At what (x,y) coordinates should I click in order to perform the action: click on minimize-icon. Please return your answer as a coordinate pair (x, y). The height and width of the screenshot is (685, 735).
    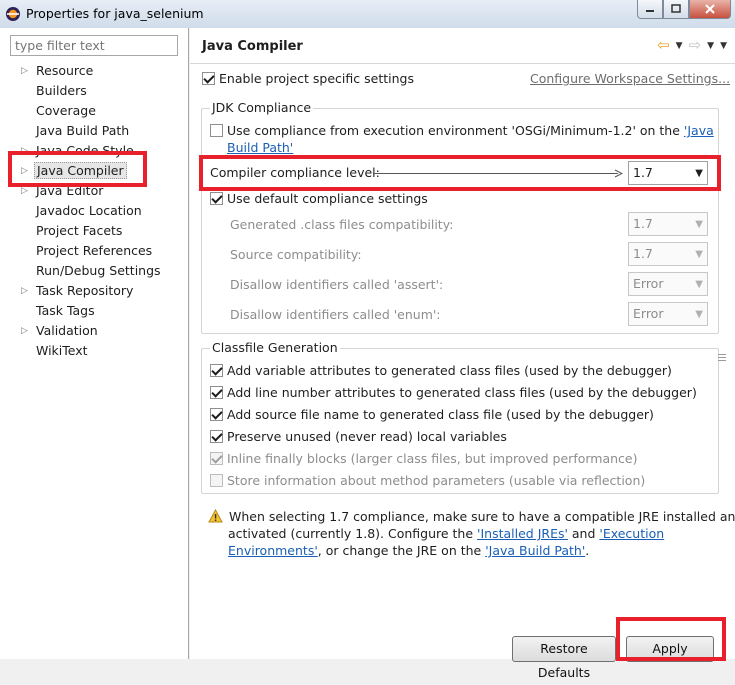
    Looking at the image, I should click on (650, 11).